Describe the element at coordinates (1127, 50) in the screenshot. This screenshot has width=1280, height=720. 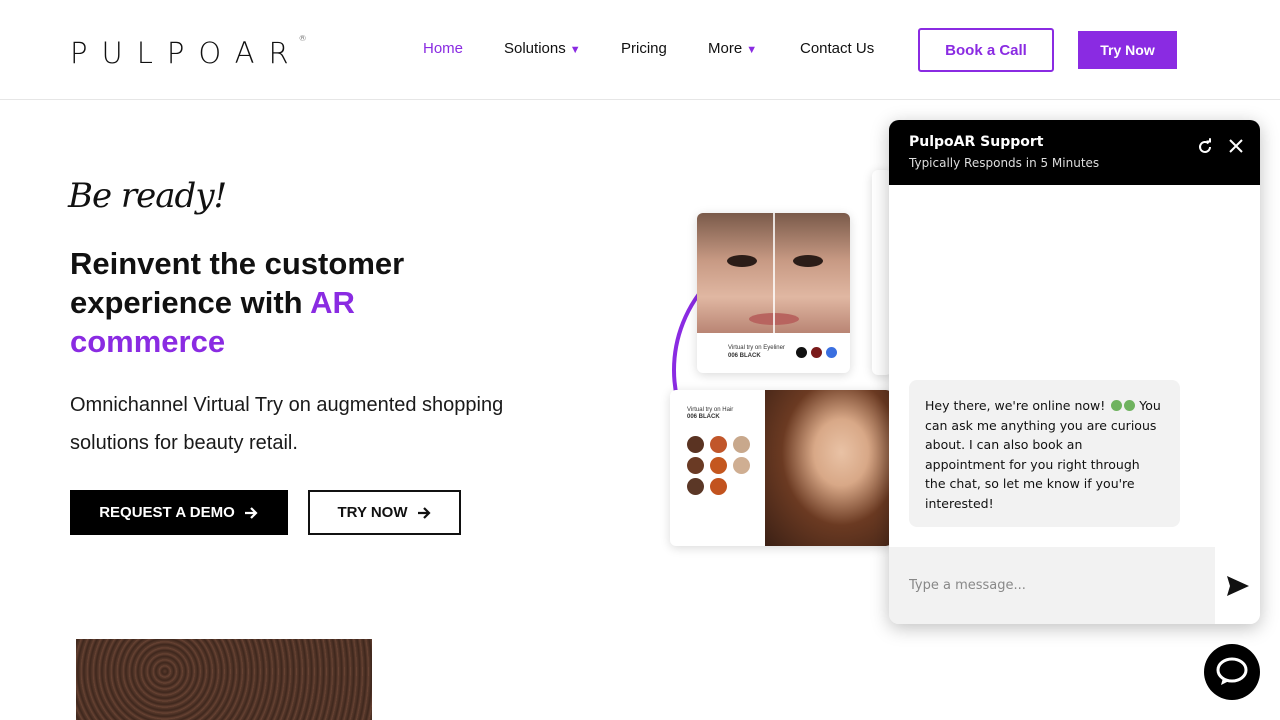
I see `try-now-nav-button: Try Now` at that location.